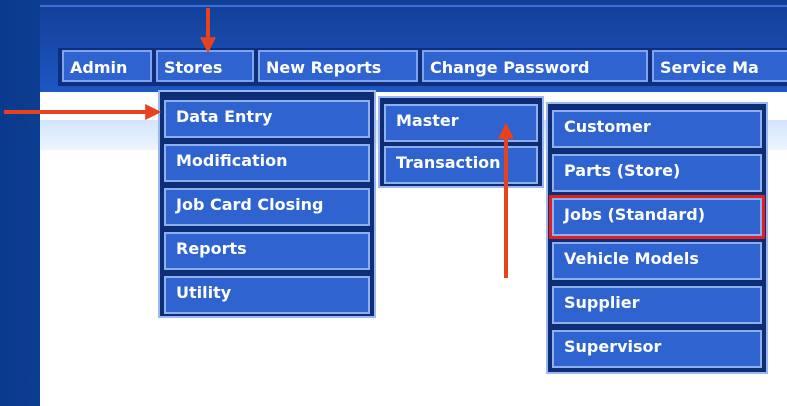  I want to click on menu-new-reports: New Reports, so click(338, 66).